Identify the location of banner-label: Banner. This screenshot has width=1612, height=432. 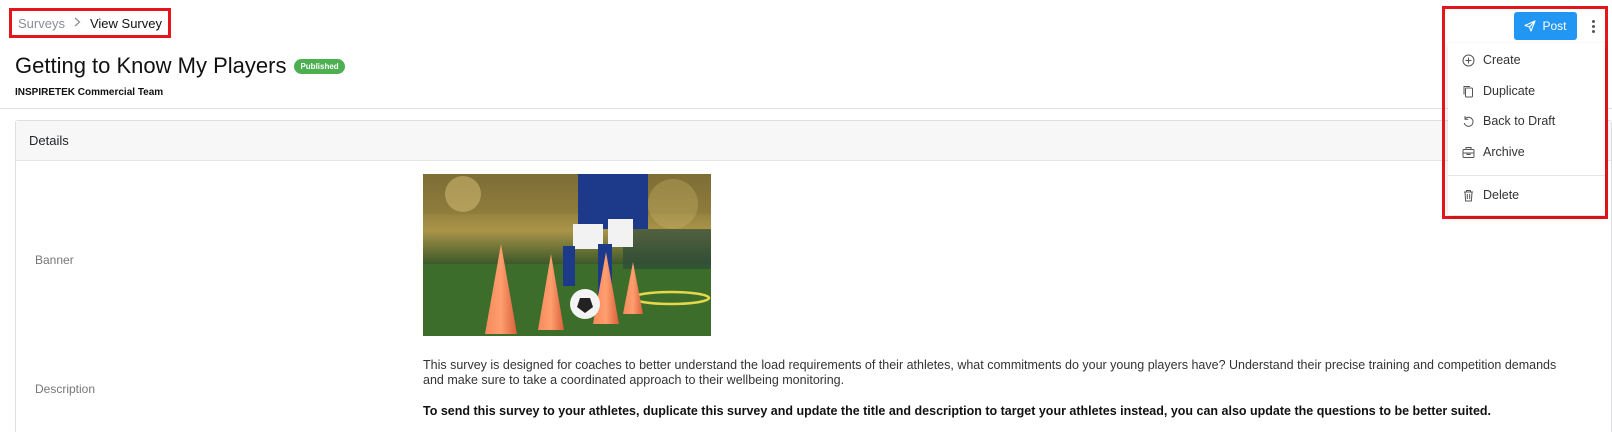
(54, 260).